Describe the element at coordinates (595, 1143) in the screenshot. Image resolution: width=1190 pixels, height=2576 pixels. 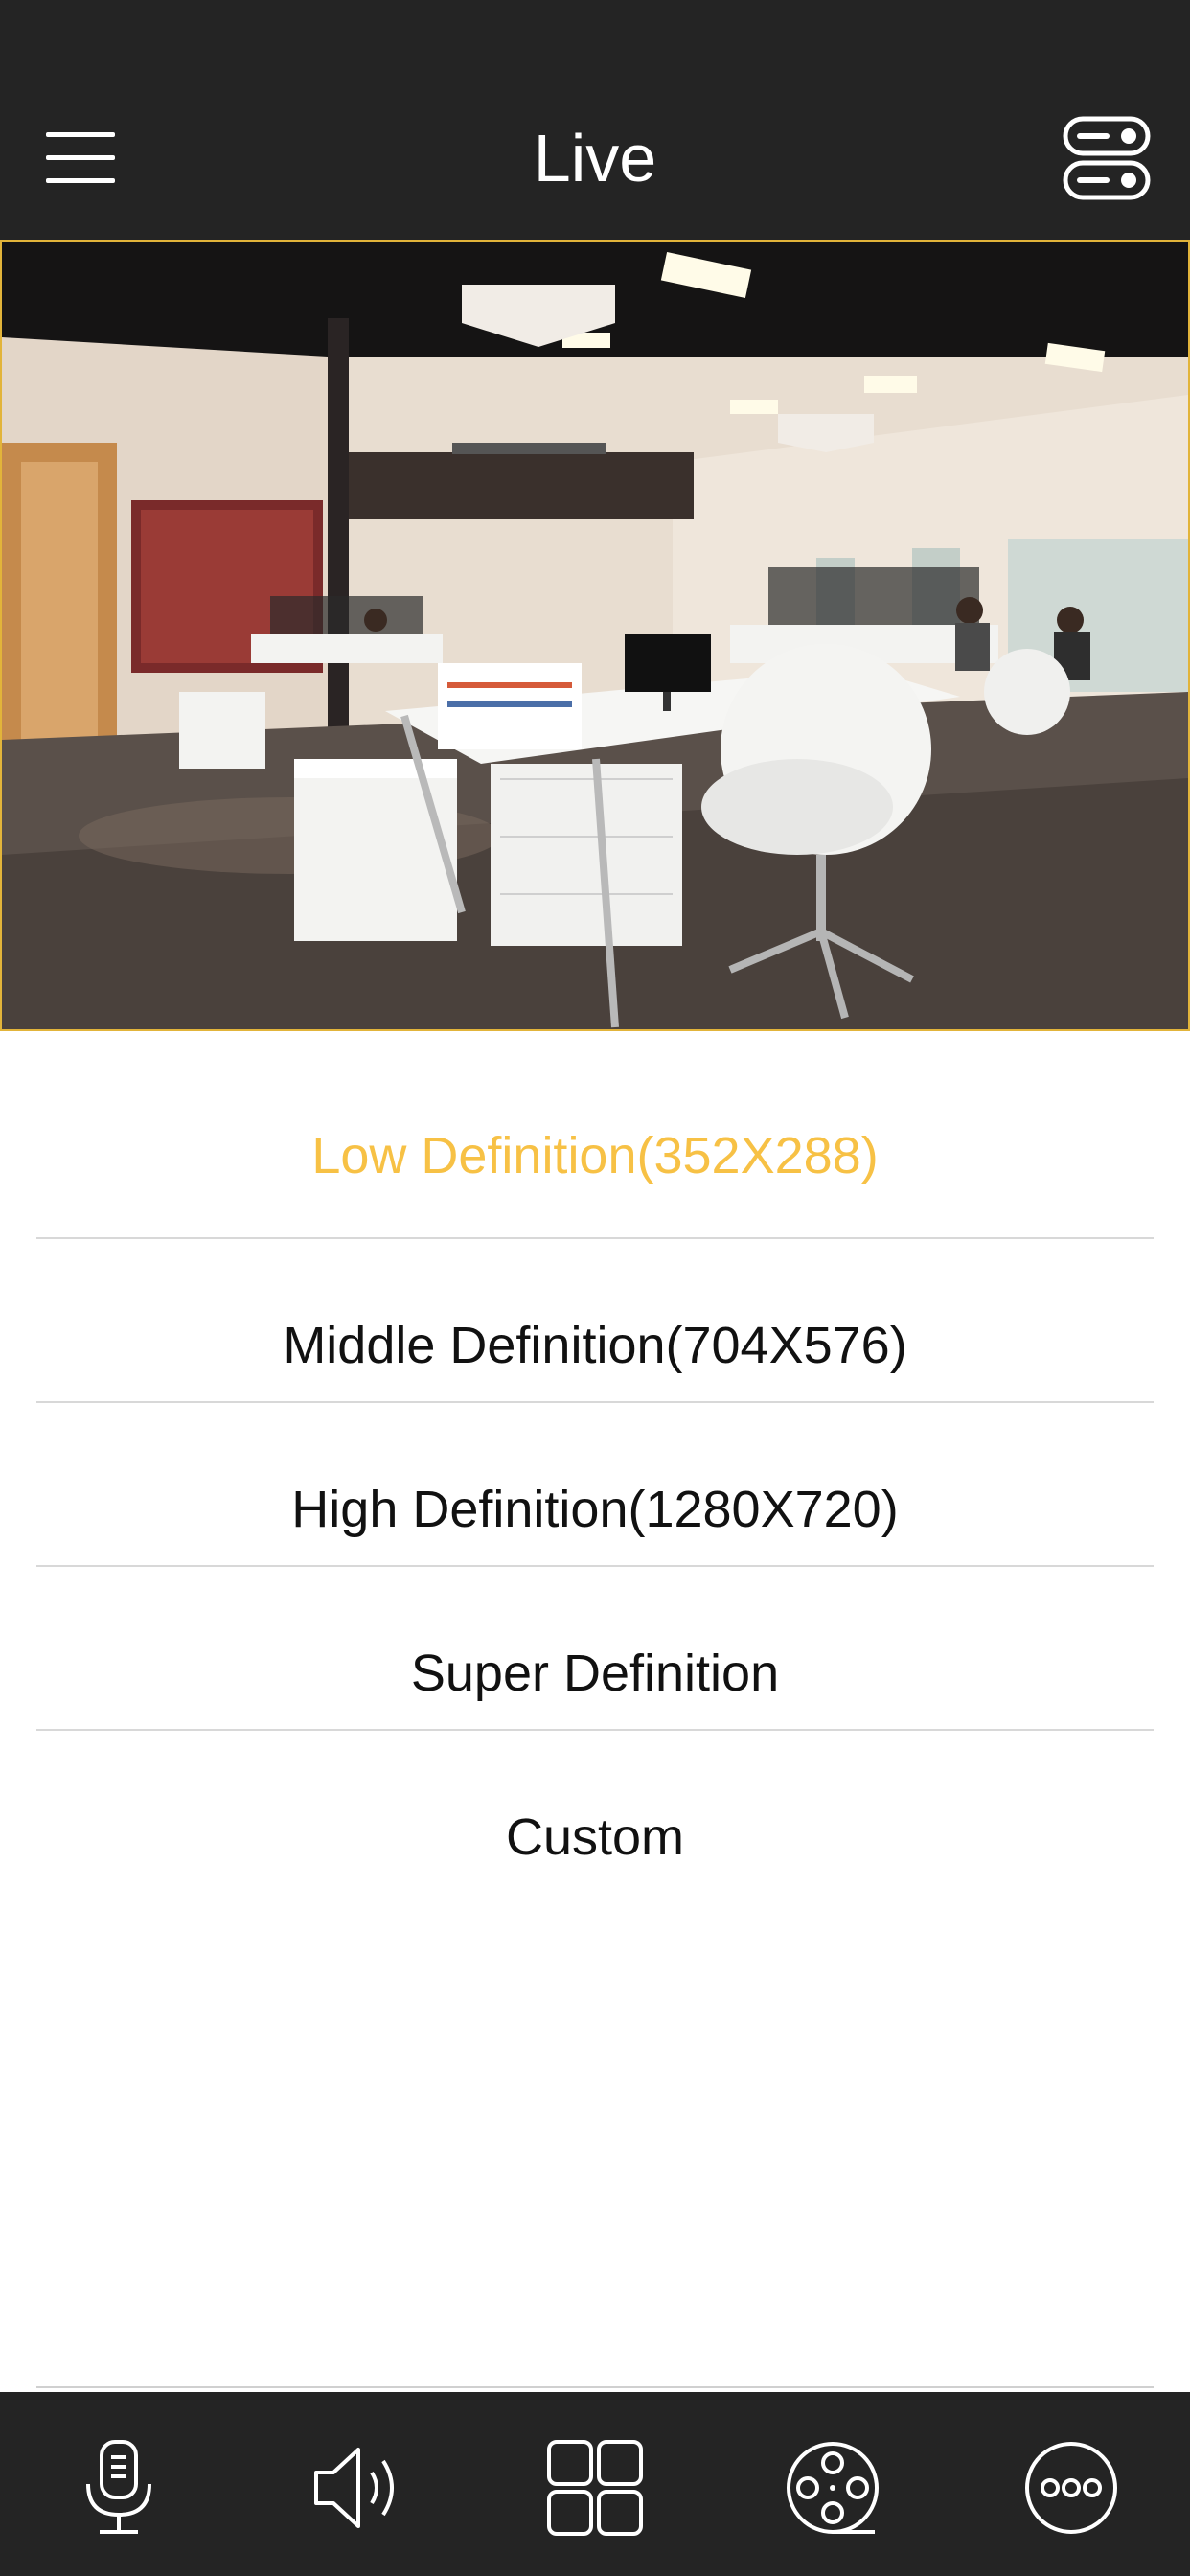
I see `option-low-definition: Low Definition(352X288)` at that location.